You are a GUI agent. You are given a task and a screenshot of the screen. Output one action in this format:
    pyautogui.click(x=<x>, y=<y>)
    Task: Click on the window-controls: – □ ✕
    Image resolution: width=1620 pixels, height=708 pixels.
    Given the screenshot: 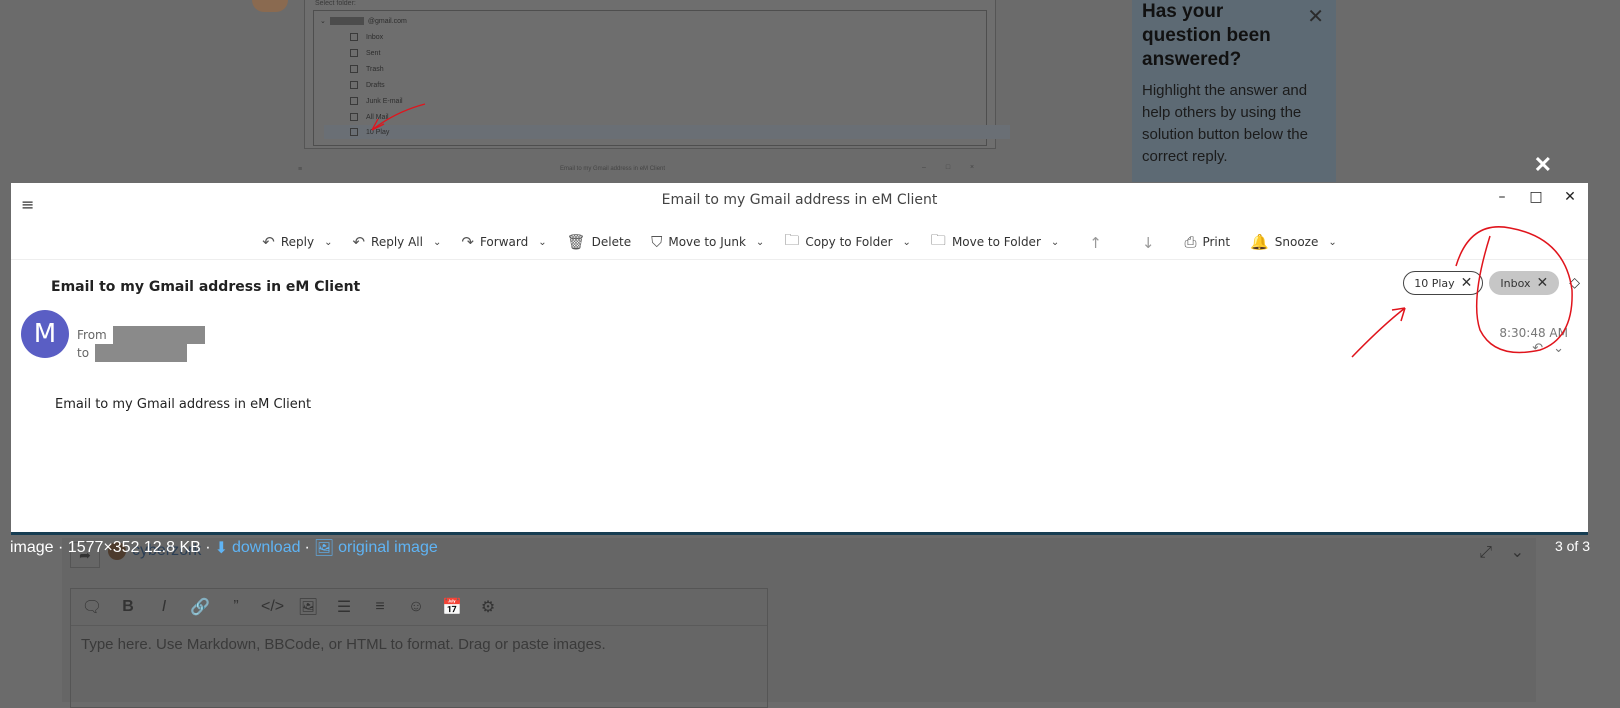 What is the action you would take?
    pyautogui.click(x=1536, y=197)
    